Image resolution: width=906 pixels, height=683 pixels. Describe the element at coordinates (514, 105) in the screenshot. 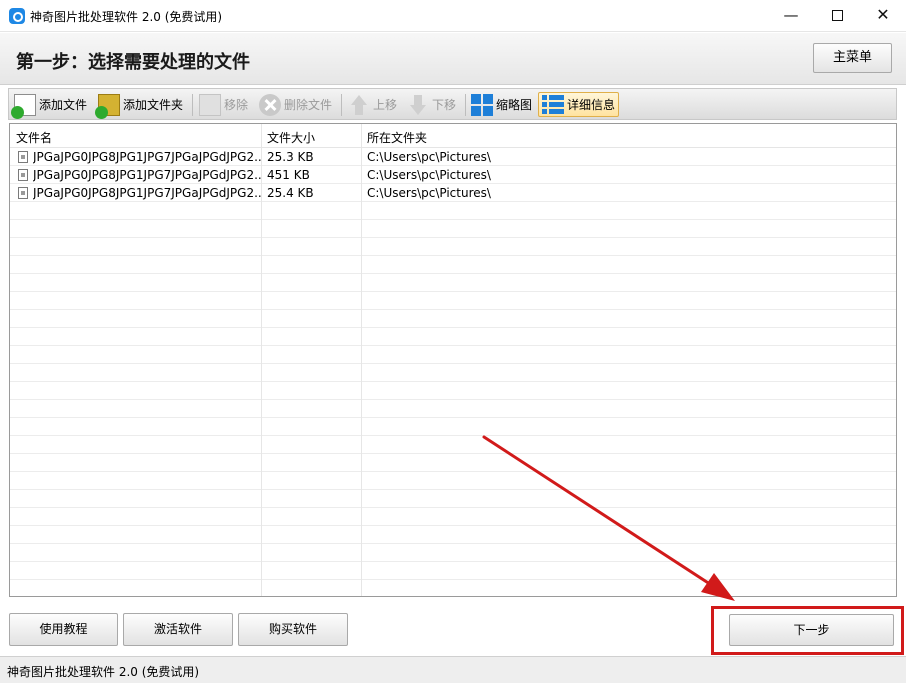

I see `thumbnail-label: 缩略图` at that location.